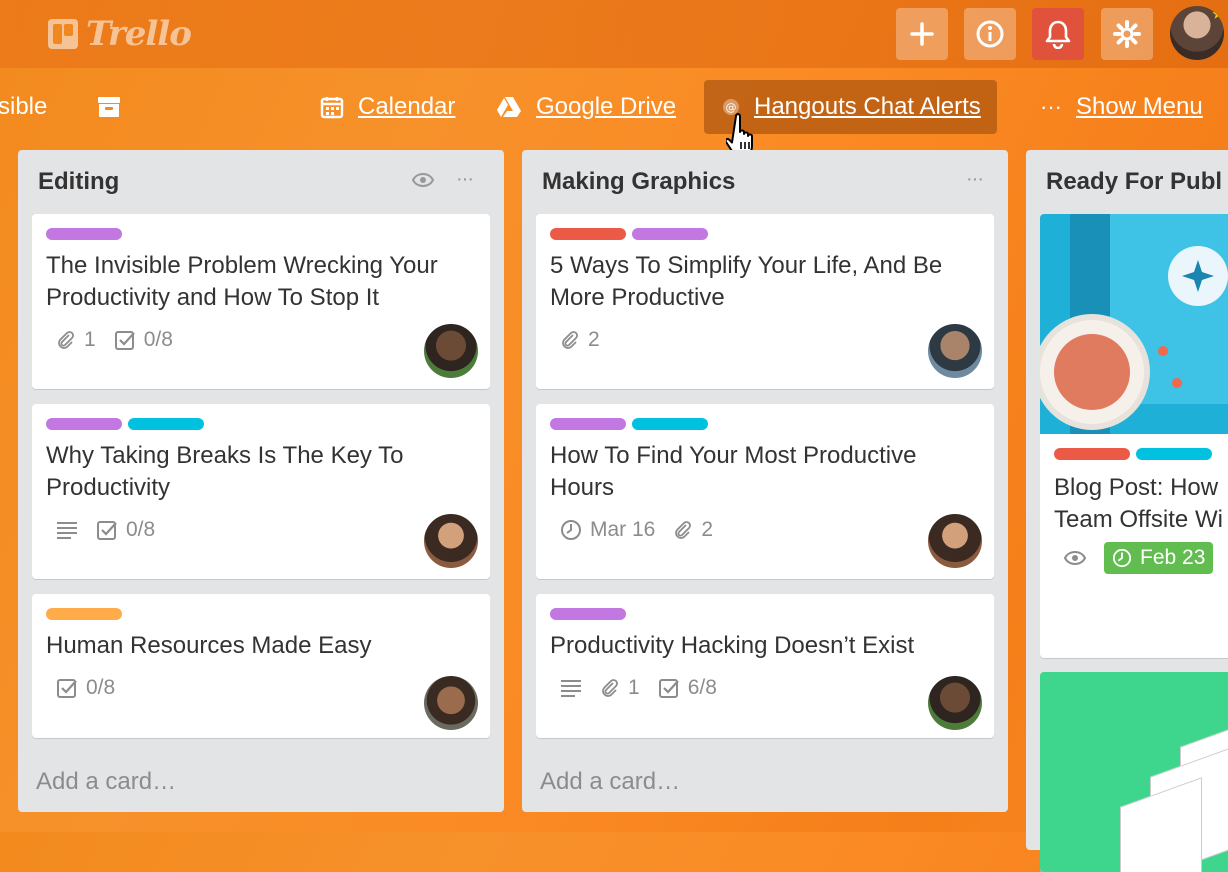  Describe the element at coordinates (120, 34) in the screenshot. I see `trello-logo: Trello` at that location.